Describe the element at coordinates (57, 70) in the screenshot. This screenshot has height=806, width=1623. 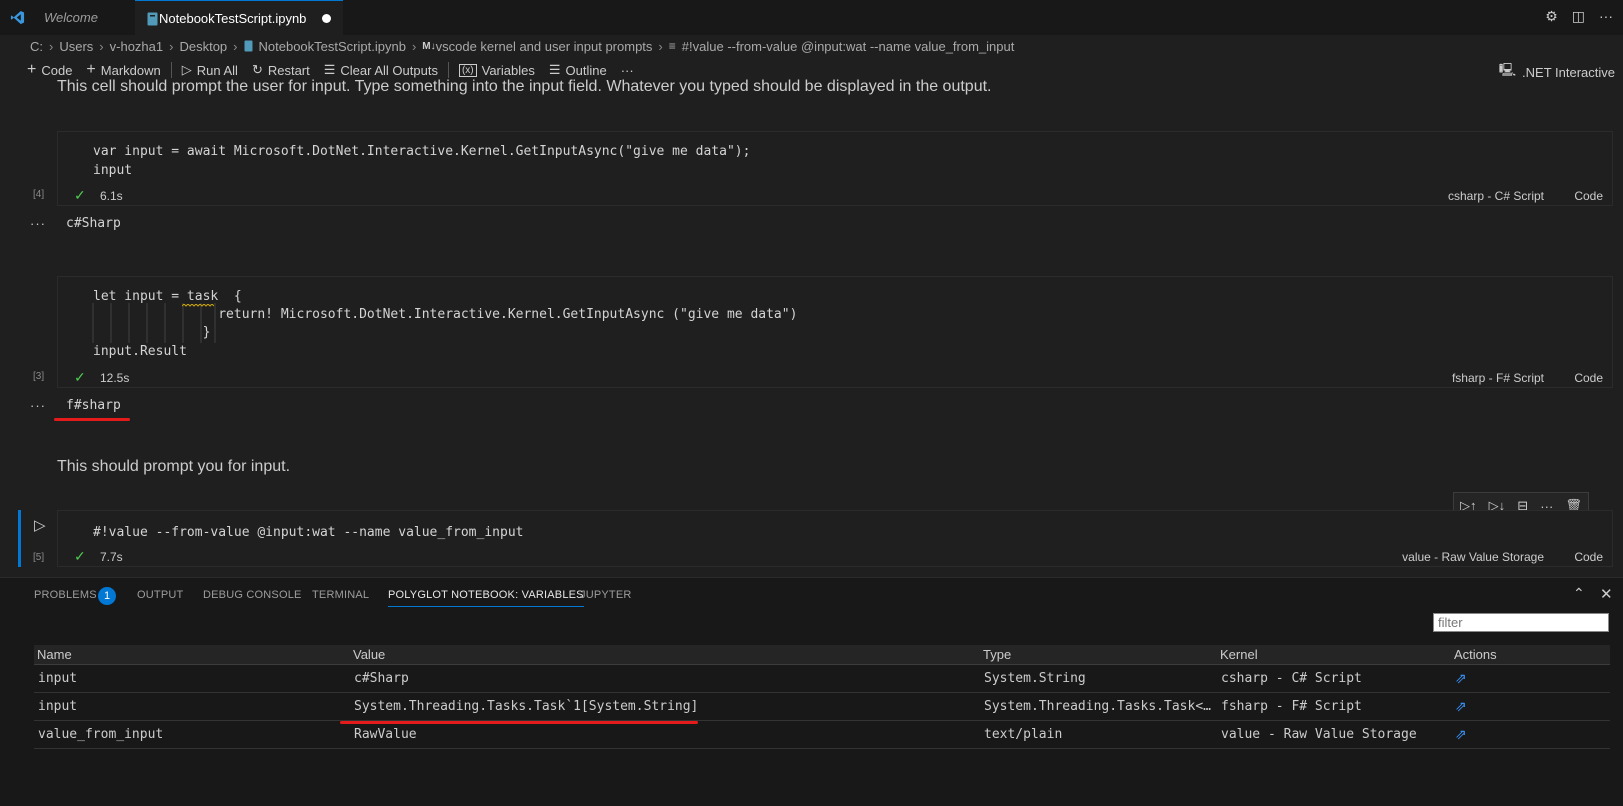
I see `add-code-label: Code` at that location.